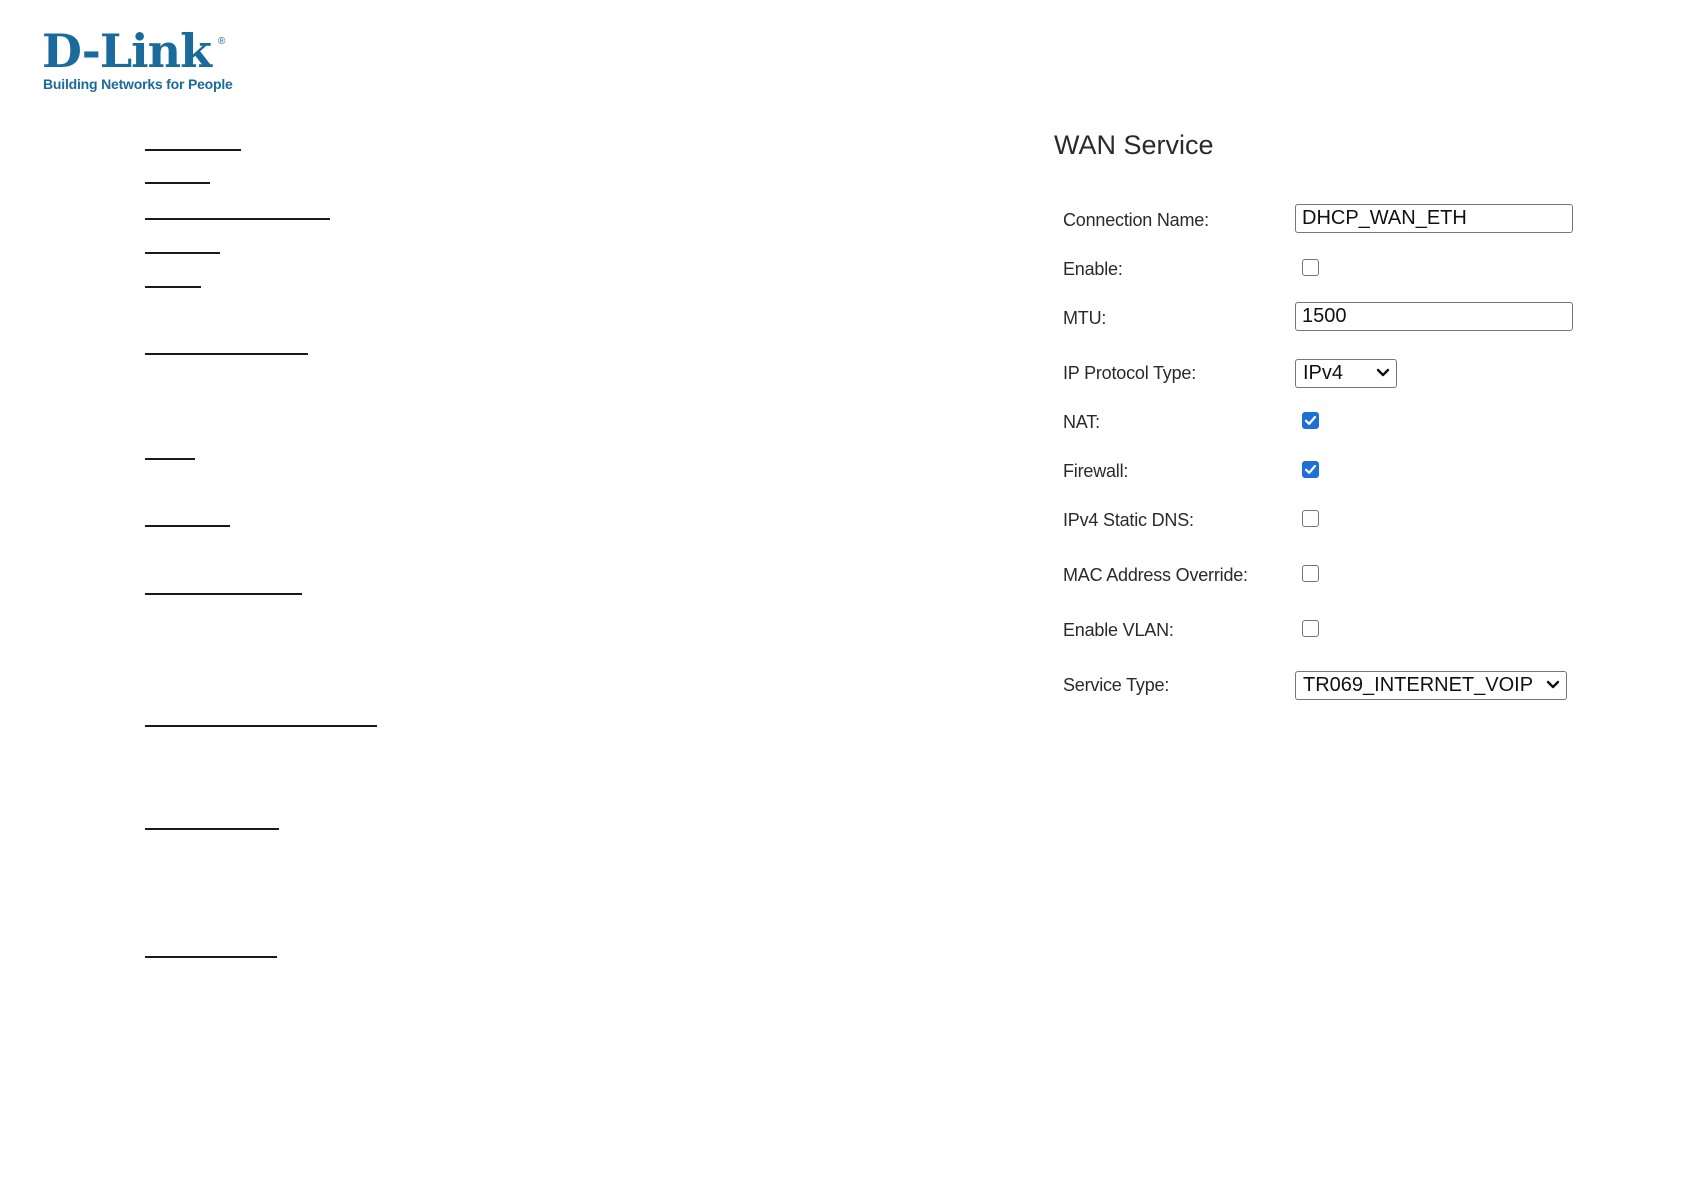 The image size is (1684, 1191). Describe the element at coordinates (1310, 628) in the screenshot. I see `enable-vlan-checkbox` at that location.